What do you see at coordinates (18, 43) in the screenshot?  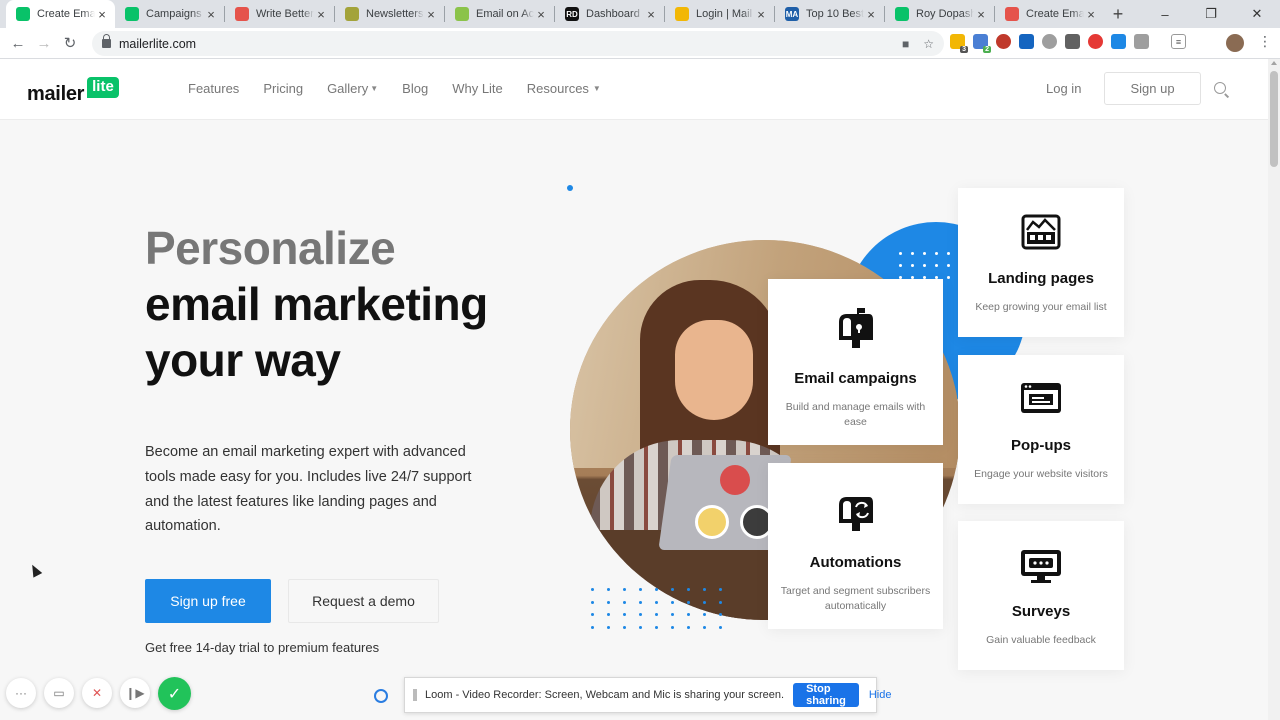 I see `back-icon: ←` at bounding box center [18, 43].